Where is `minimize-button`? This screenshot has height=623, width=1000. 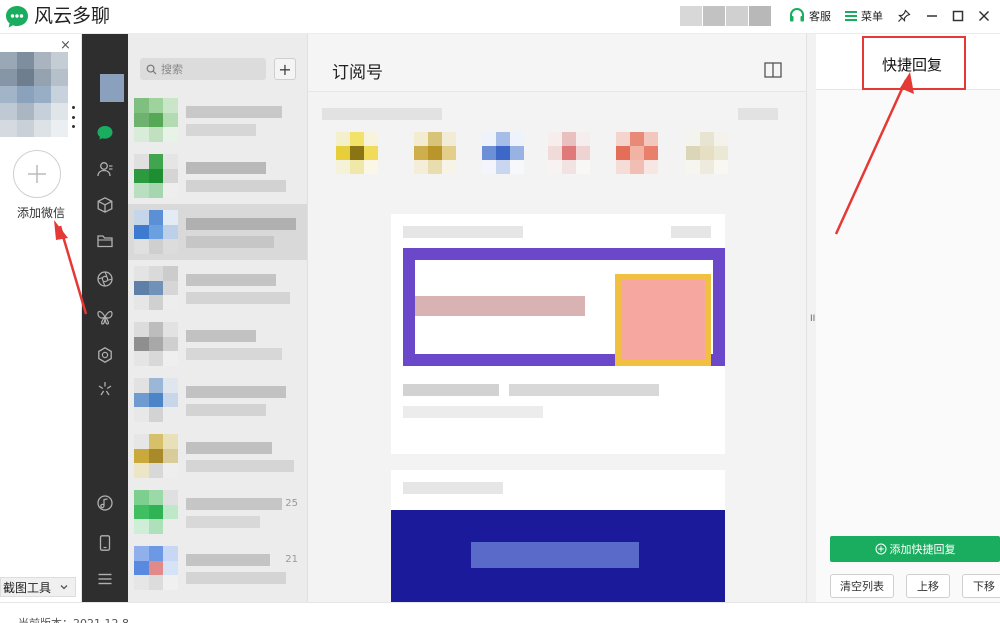 minimize-button is located at coordinates (932, 16).